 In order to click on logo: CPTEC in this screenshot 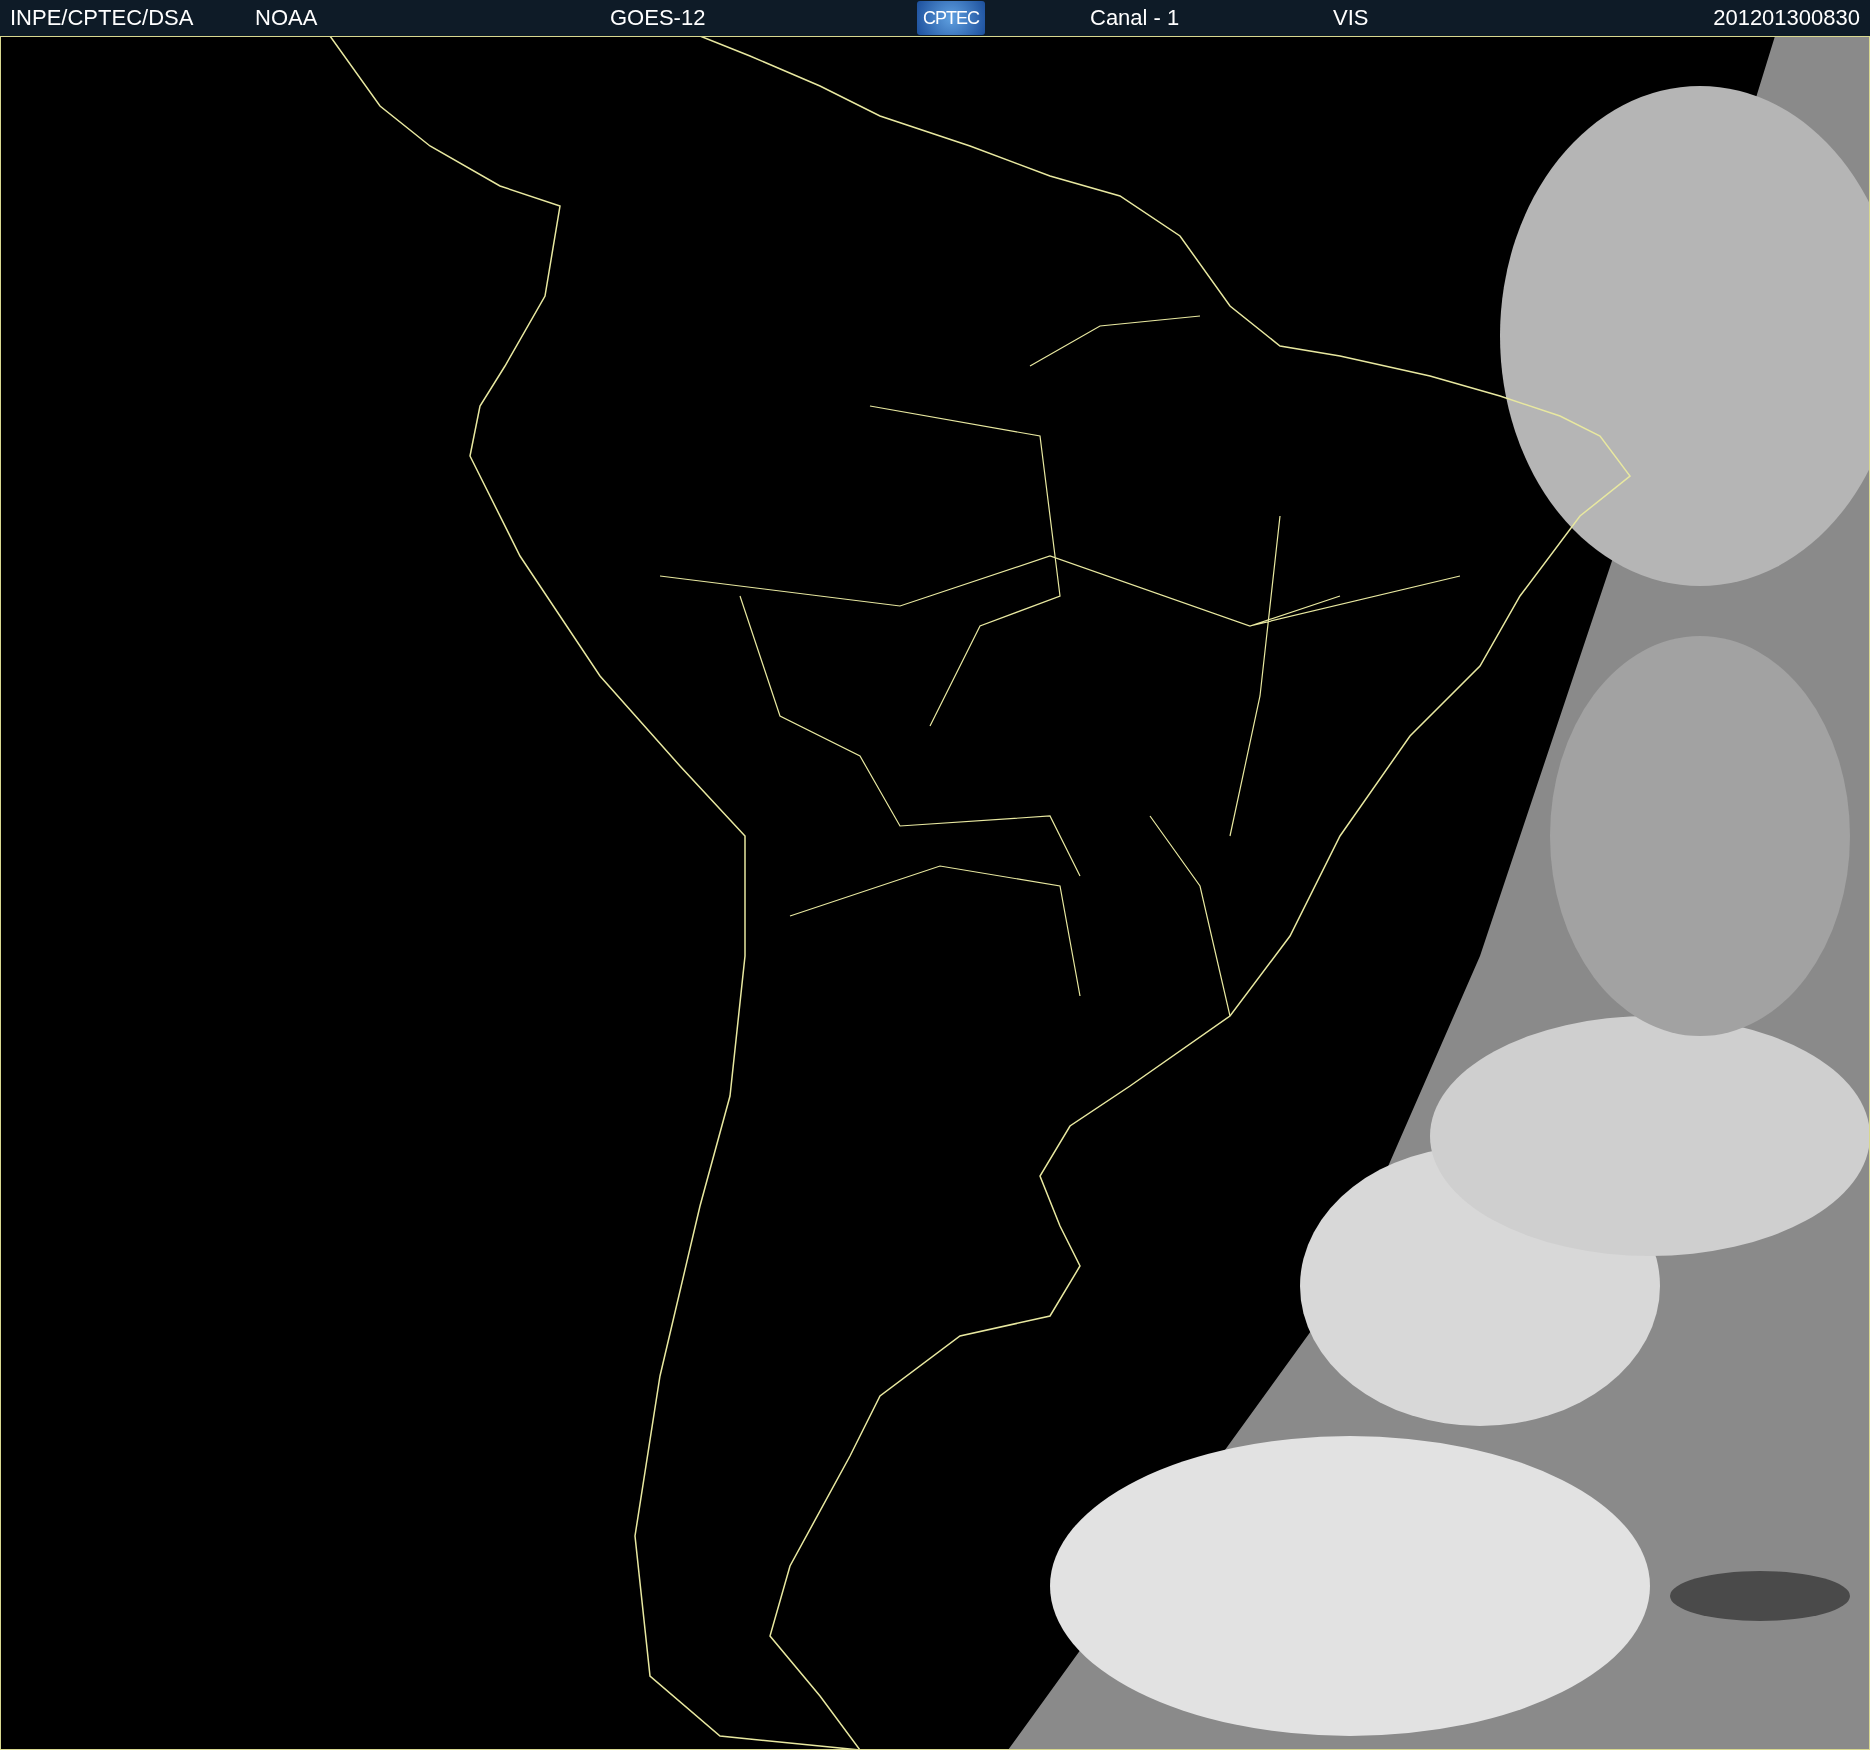, I will do `click(951, 18)`.